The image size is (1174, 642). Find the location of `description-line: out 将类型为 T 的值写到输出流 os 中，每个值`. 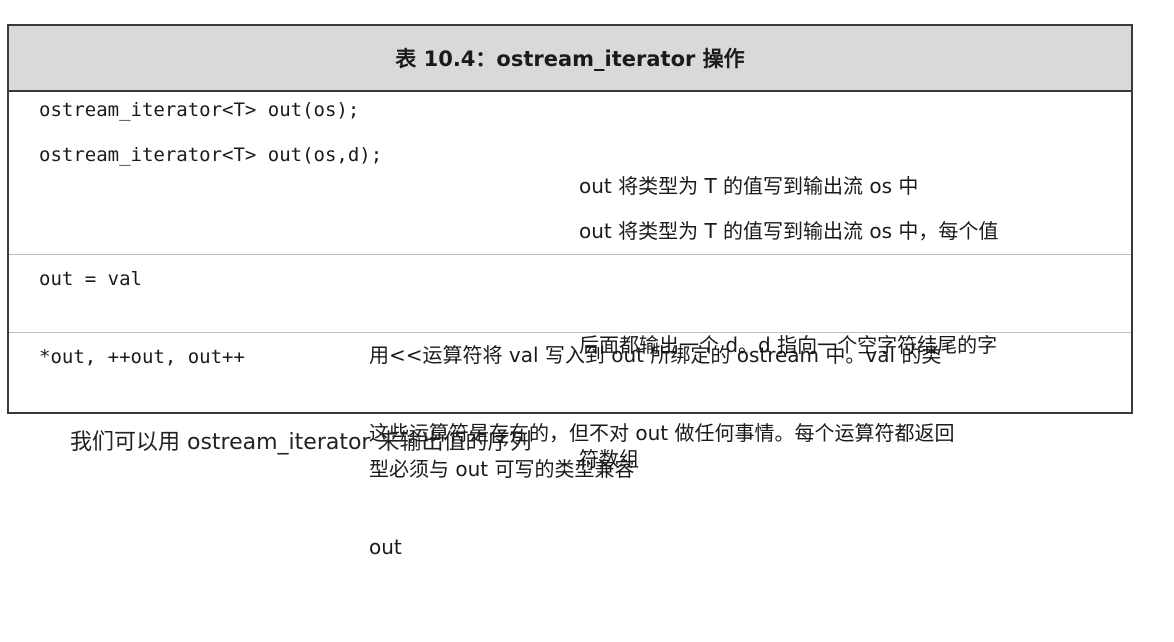

description-line: out 将类型为 T 的值写到输出流 os 中，每个值 is located at coordinates (789, 231).